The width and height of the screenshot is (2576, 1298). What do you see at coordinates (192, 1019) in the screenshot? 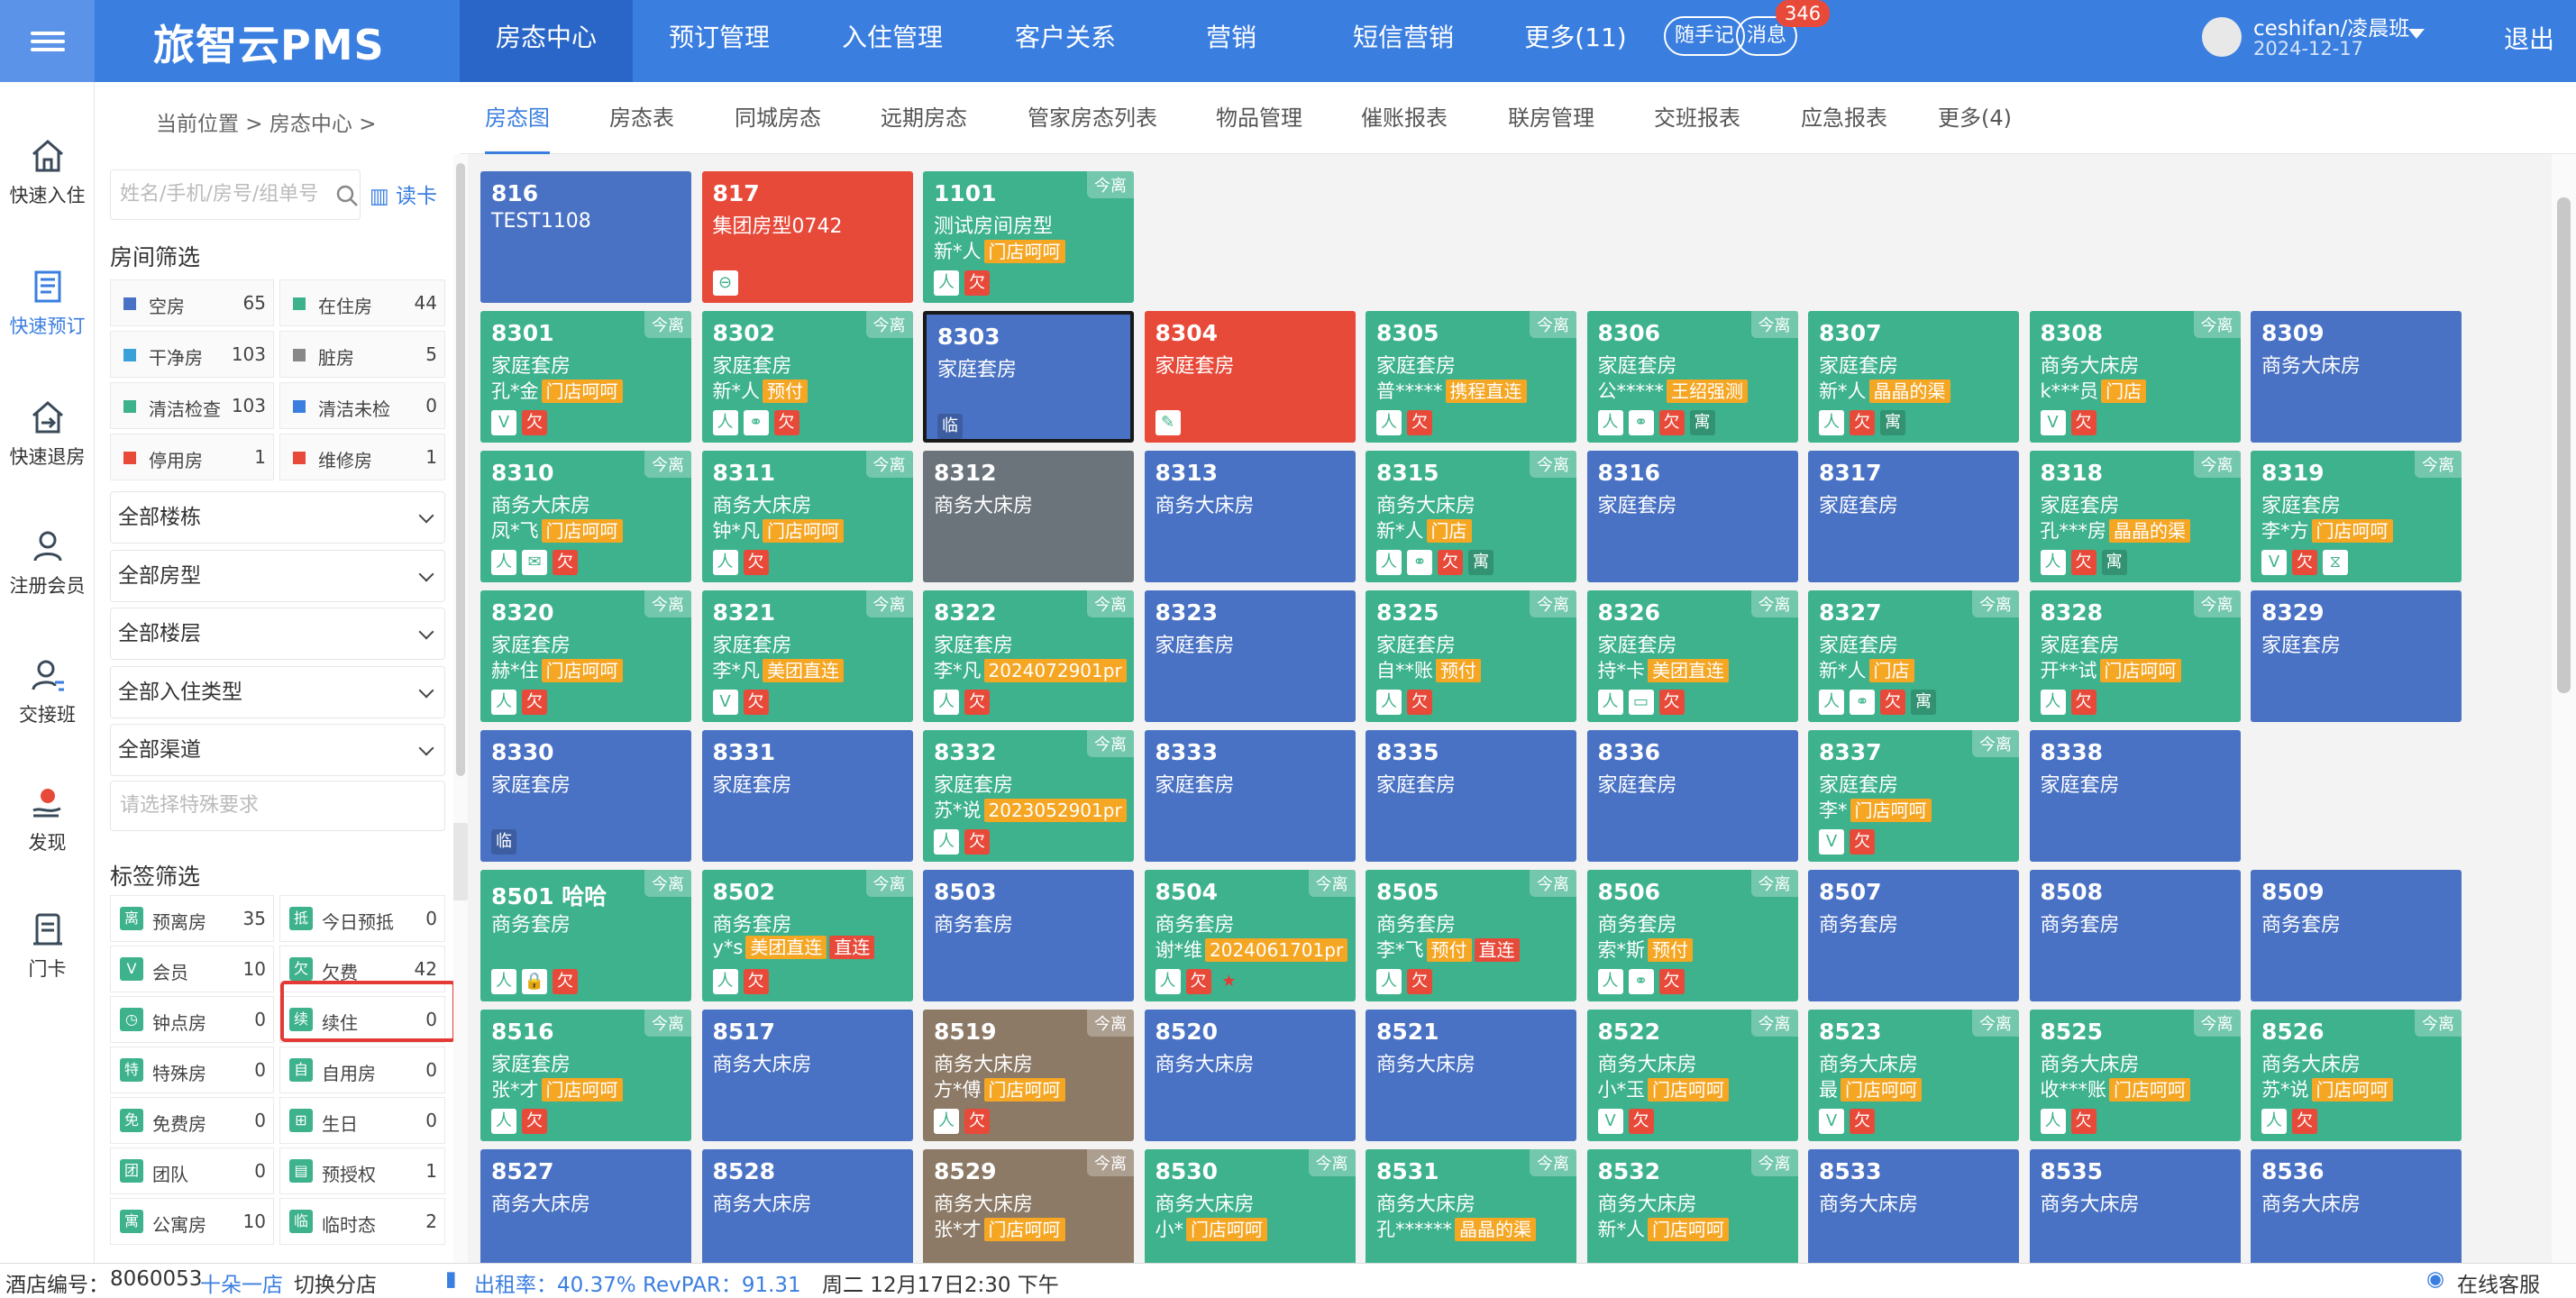
I see `tag-filter-4: ◷ 钟点房 0` at bounding box center [192, 1019].